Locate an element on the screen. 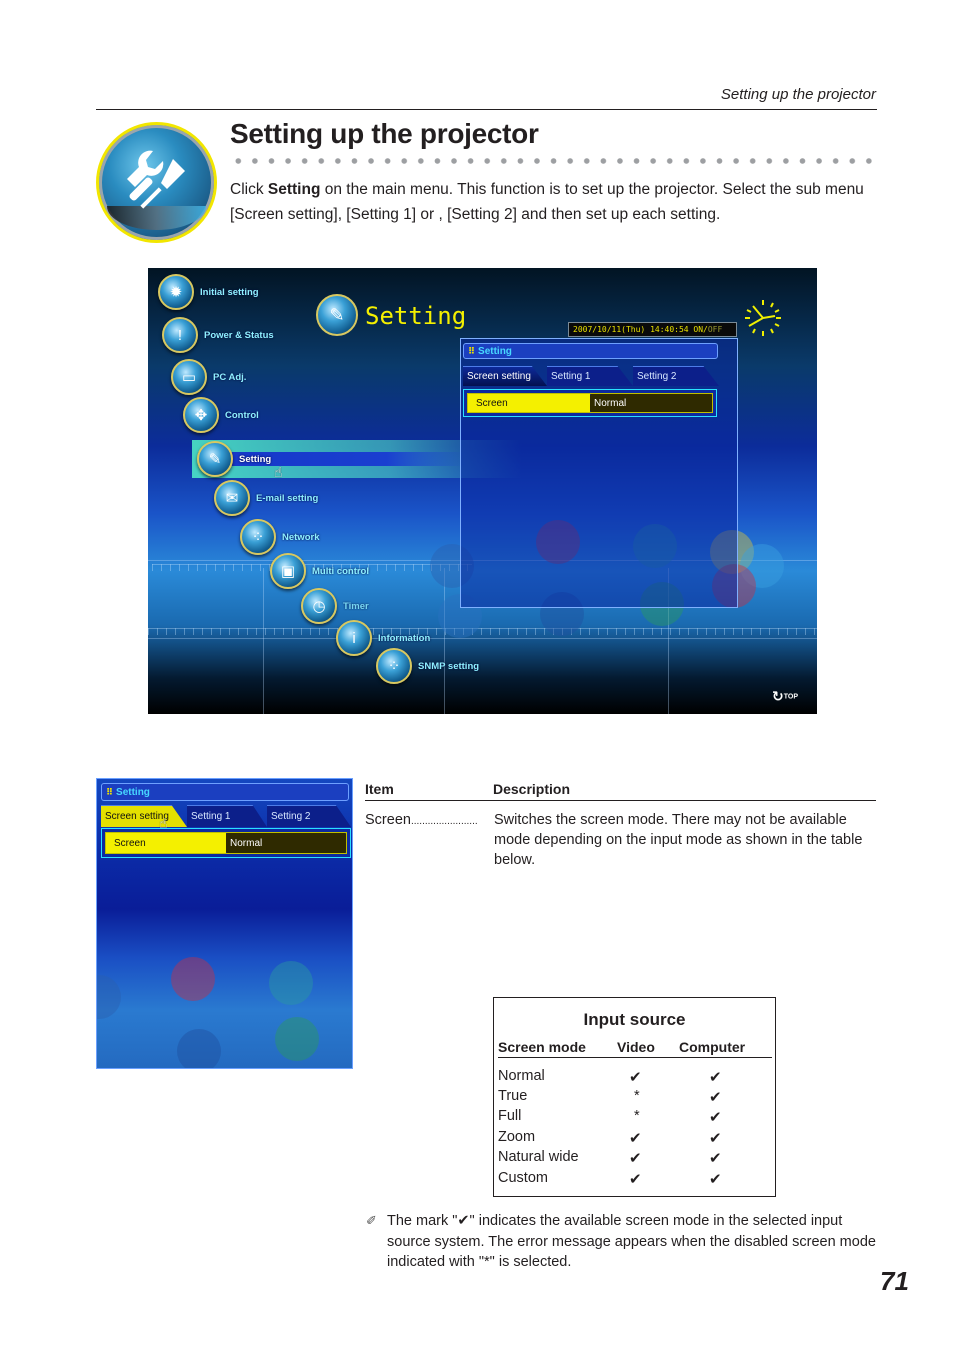  screen-title: Setting is located at coordinates (416, 316).